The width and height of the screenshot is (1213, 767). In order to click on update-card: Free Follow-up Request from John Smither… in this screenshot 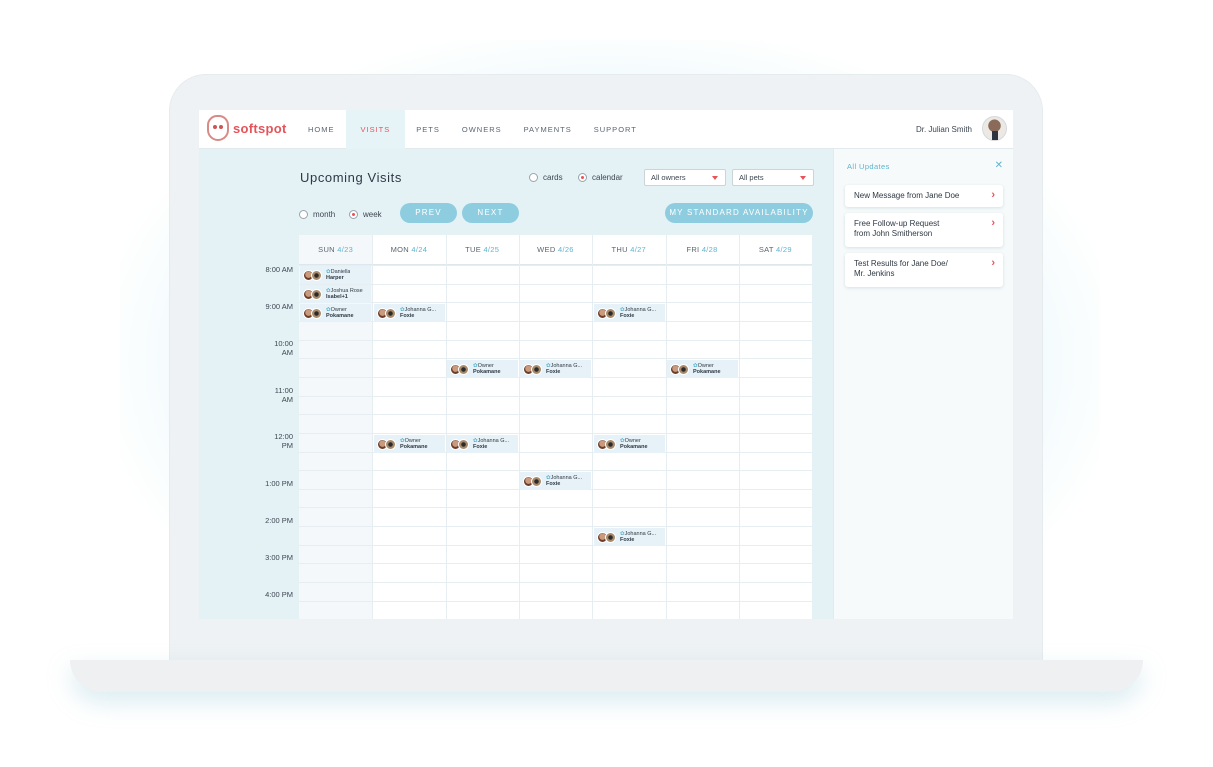, I will do `click(924, 230)`.